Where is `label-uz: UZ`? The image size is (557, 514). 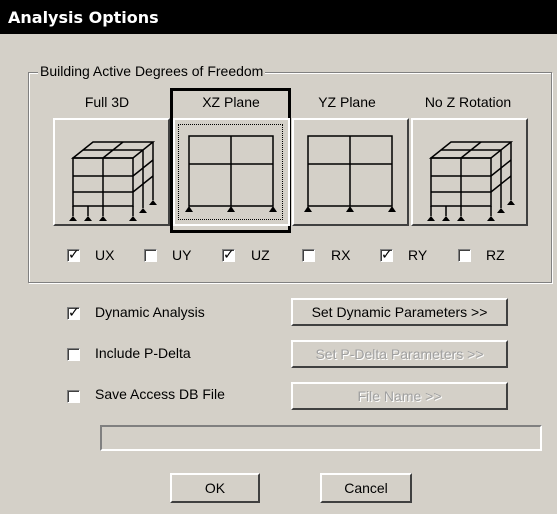 label-uz: UZ is located at coordinates (260, 255).